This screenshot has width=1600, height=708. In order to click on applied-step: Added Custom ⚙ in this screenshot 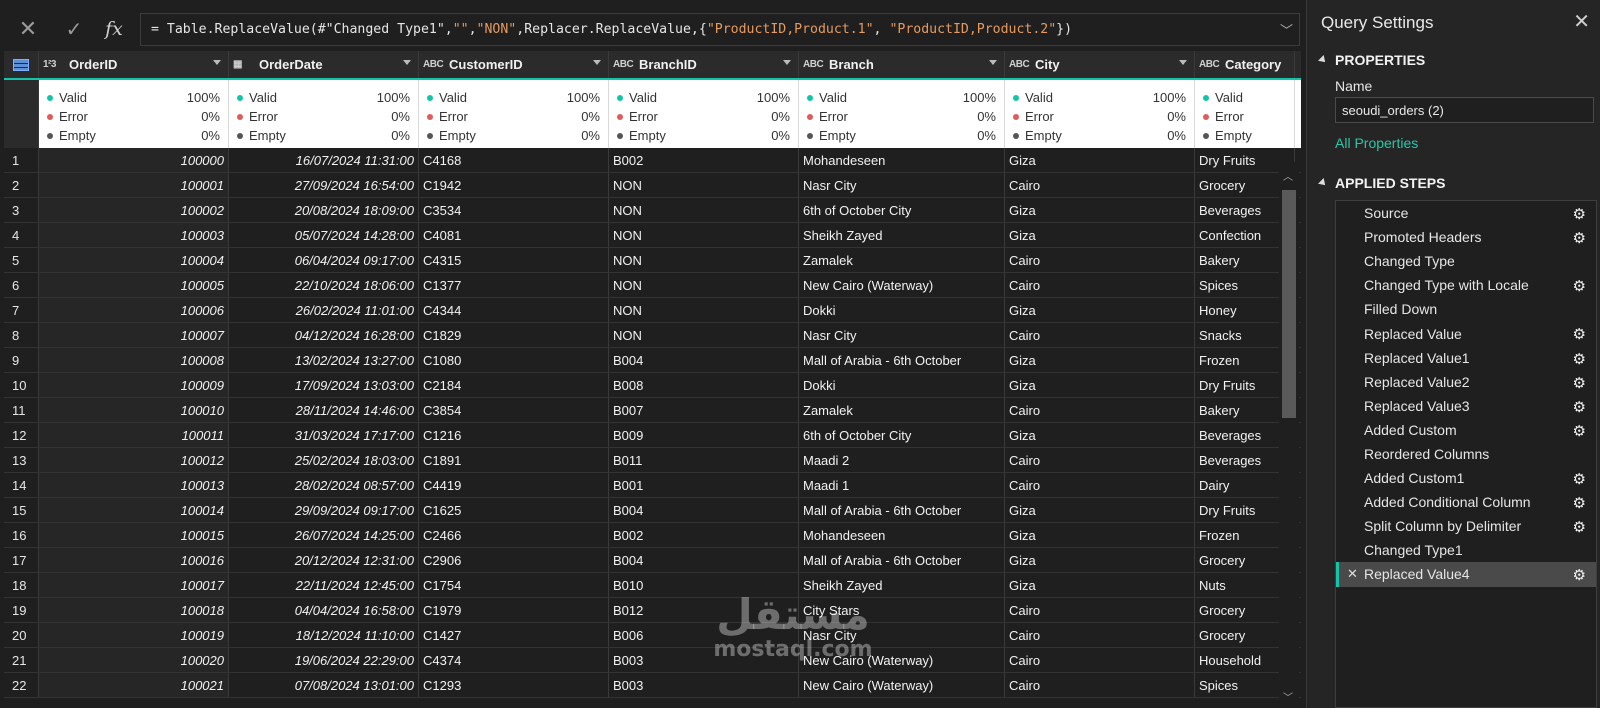, I will do `click(1466, 430)`.